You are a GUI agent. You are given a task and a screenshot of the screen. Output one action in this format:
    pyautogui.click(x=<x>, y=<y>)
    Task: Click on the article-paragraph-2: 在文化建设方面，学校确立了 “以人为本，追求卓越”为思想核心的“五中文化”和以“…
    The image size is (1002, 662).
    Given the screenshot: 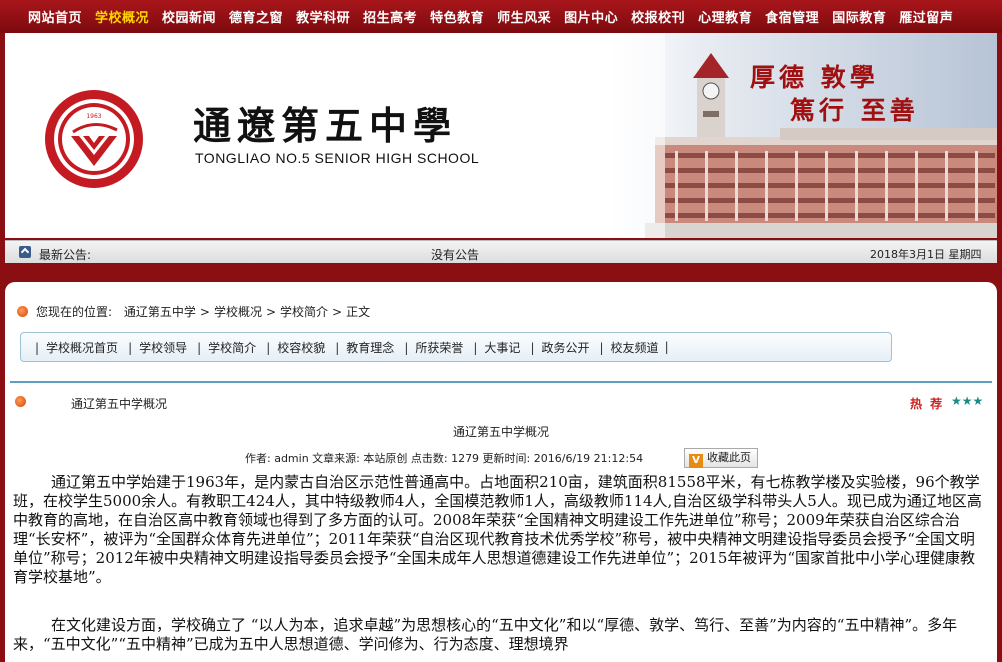 What is the action you would take?
    pyautogui.click(x=485, y=634)
    